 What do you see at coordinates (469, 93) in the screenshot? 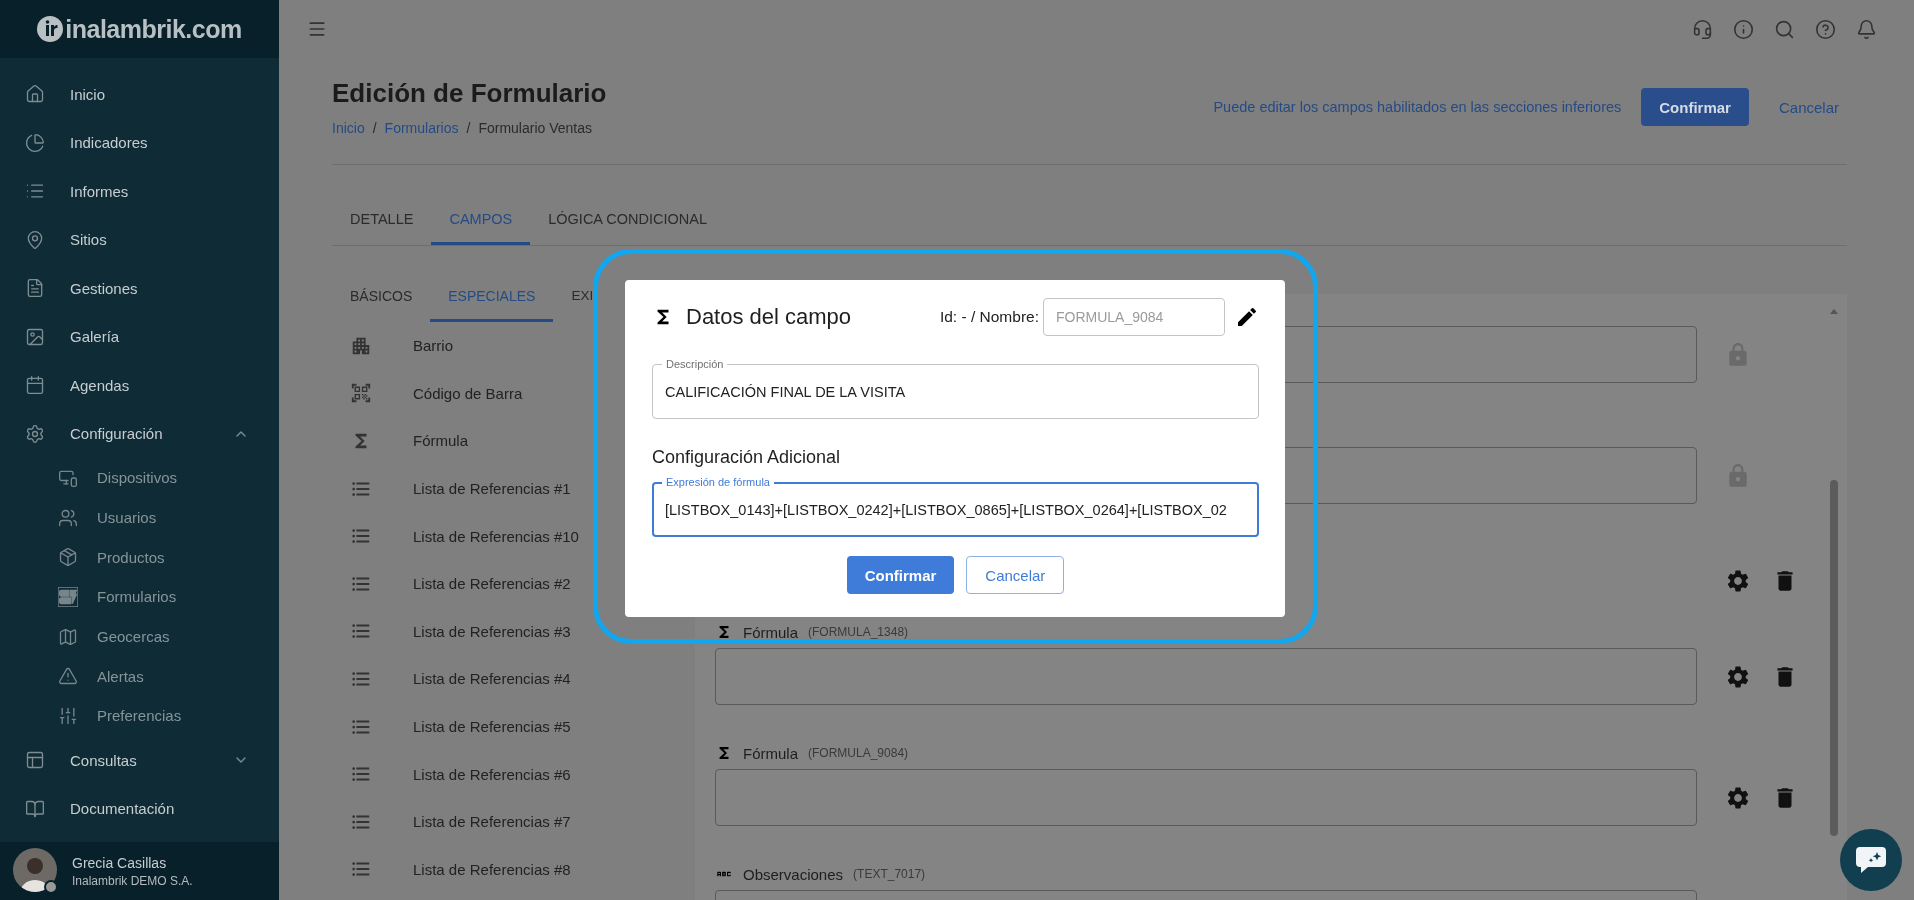
I see `page-title: Edición de Formulario` at bounding box center [469, 93].